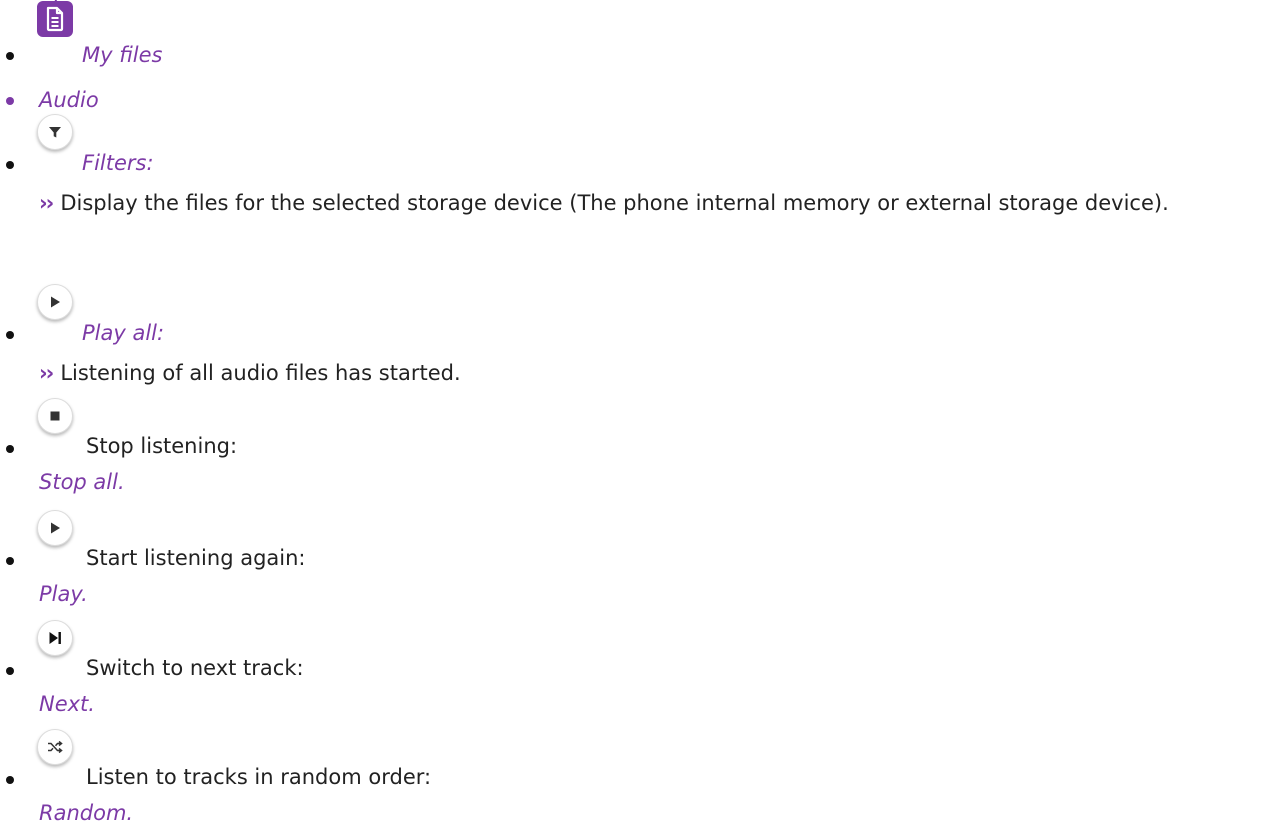  I want to click on play-action: Play., so click(63, 594).